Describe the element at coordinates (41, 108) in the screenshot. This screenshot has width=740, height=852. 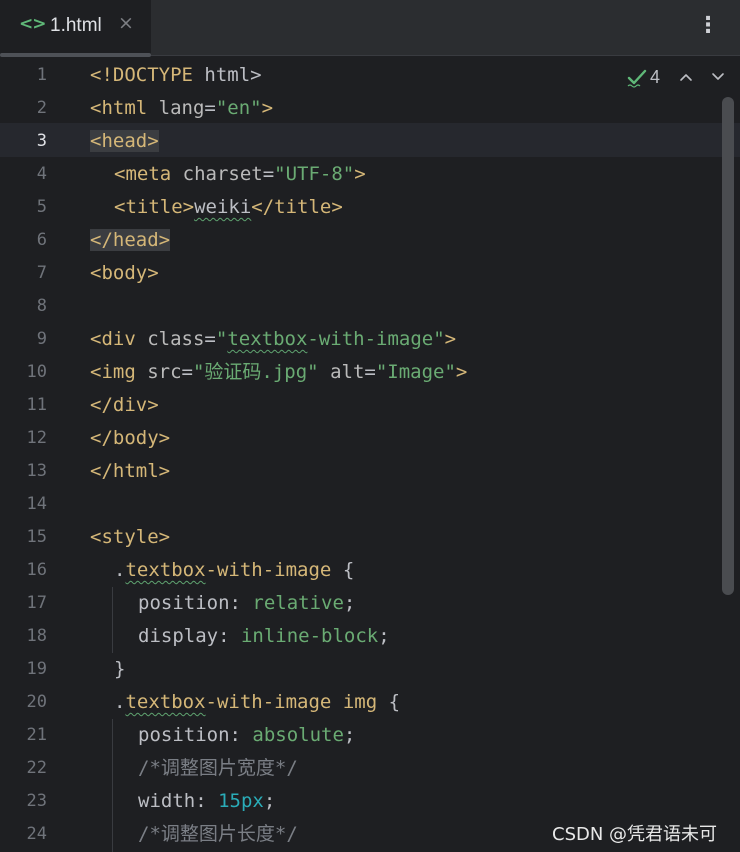
I see `line-number: 2` at that location.